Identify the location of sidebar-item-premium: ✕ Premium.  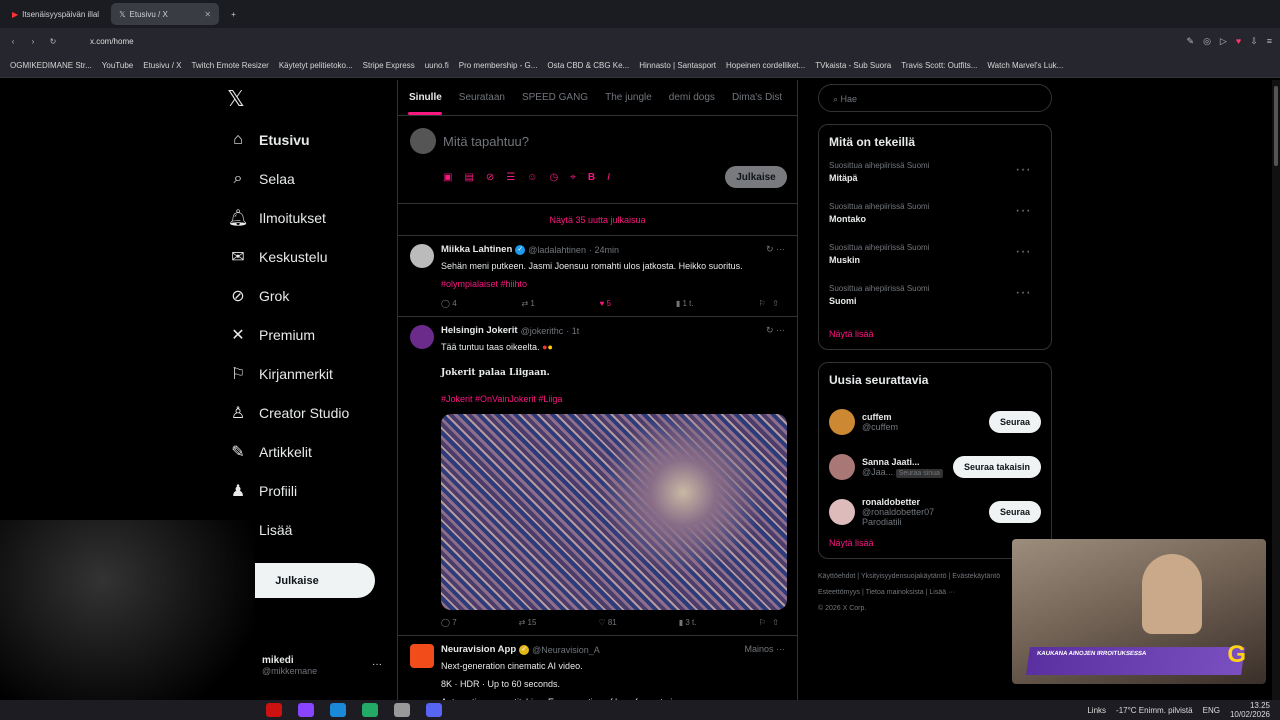
(304, 334).